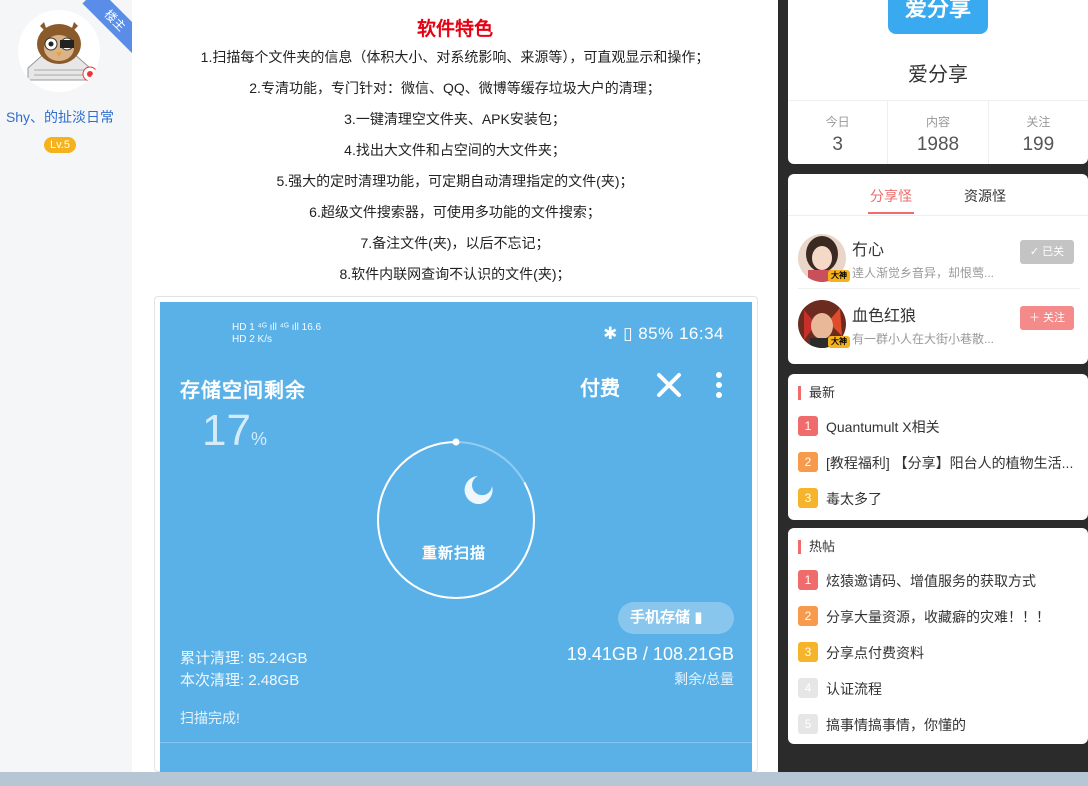 This screenshot has width=1088, height=786. I want to click on status-time: 85% 16:34, so click(681, 333).